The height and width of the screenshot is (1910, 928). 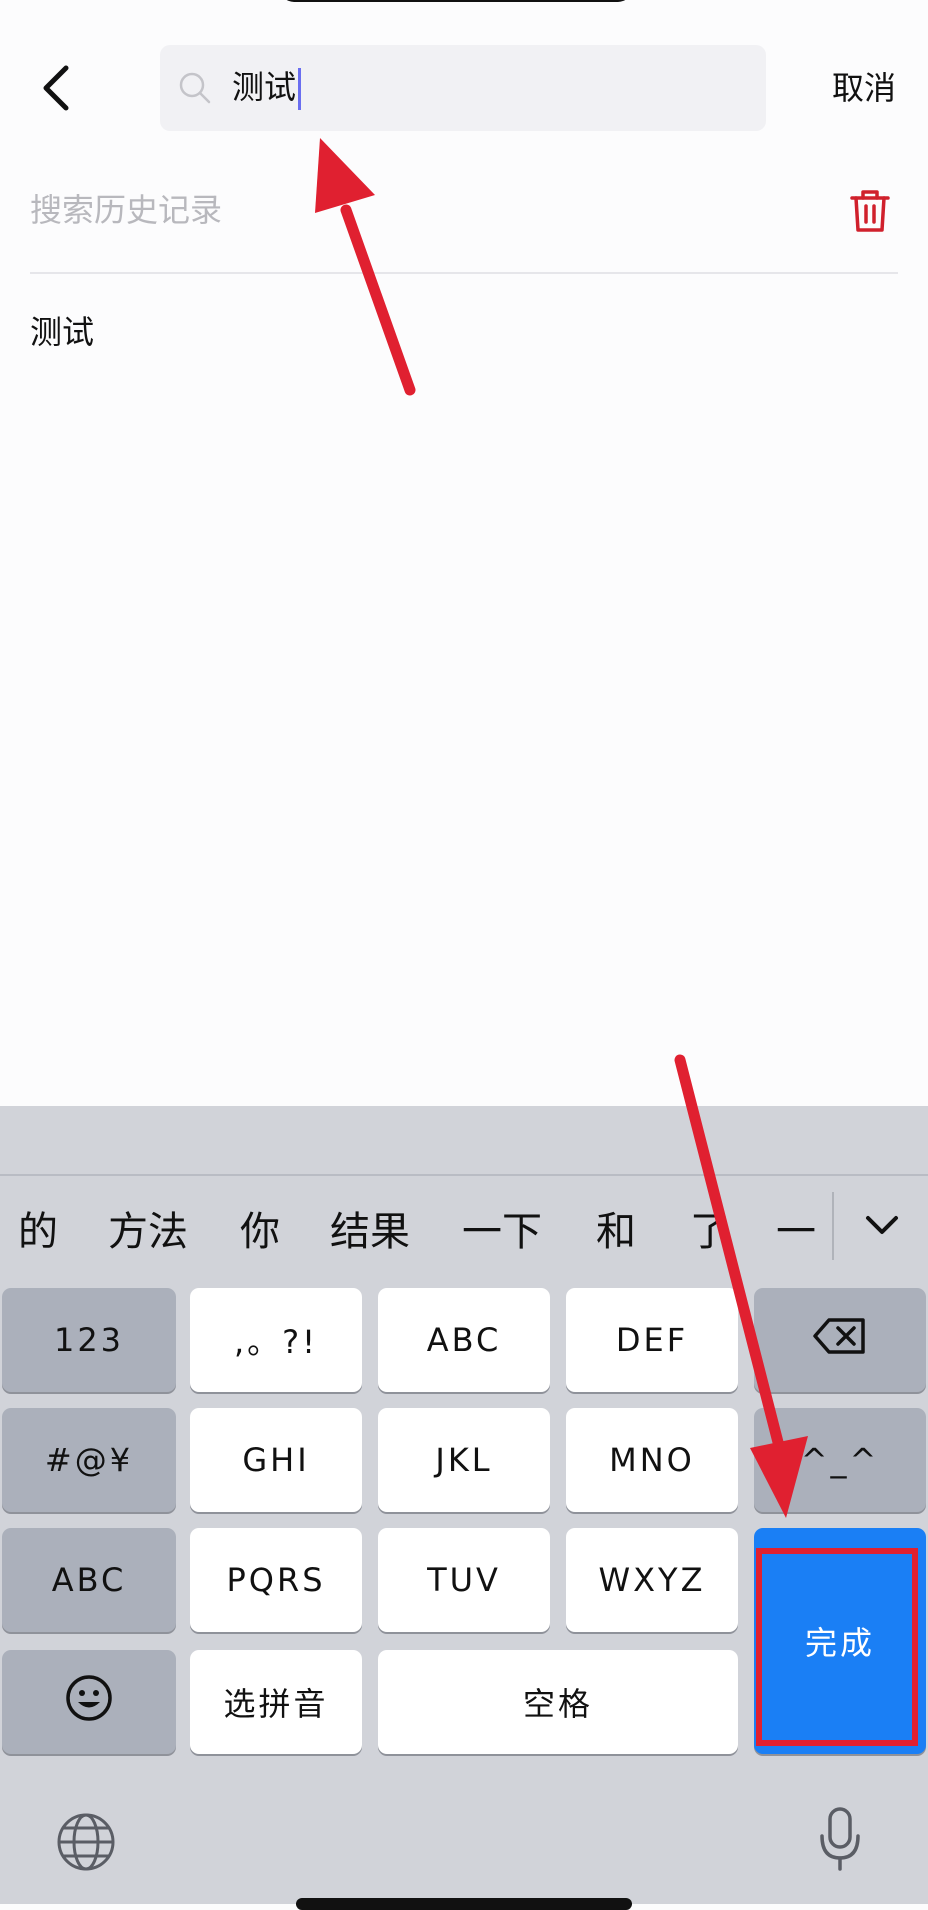 I want to click on arrow-to-search, so click(x=365, y=267).